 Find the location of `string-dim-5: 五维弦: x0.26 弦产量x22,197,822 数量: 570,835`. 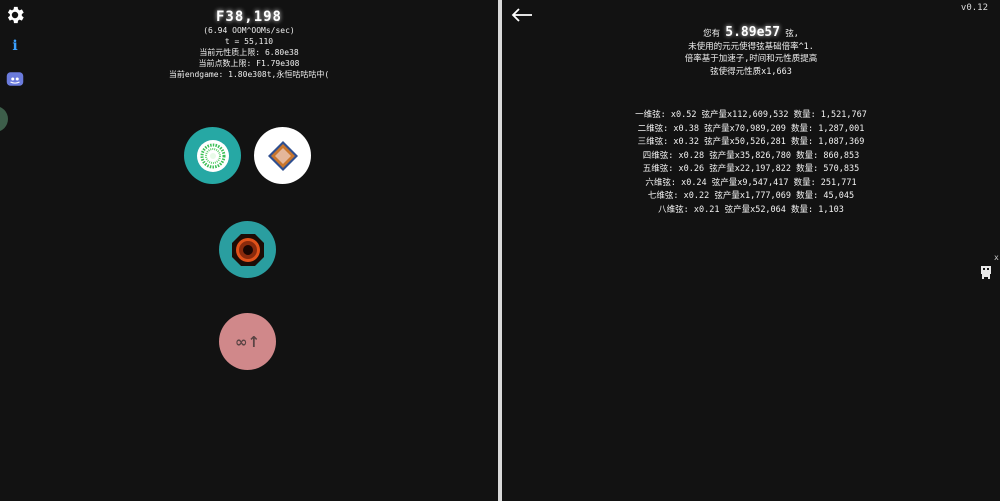

string-dim-5: 五维弦: x0.26 弦产量x22,197,822 数量: 570,835 is located at coordinates (751, 170).